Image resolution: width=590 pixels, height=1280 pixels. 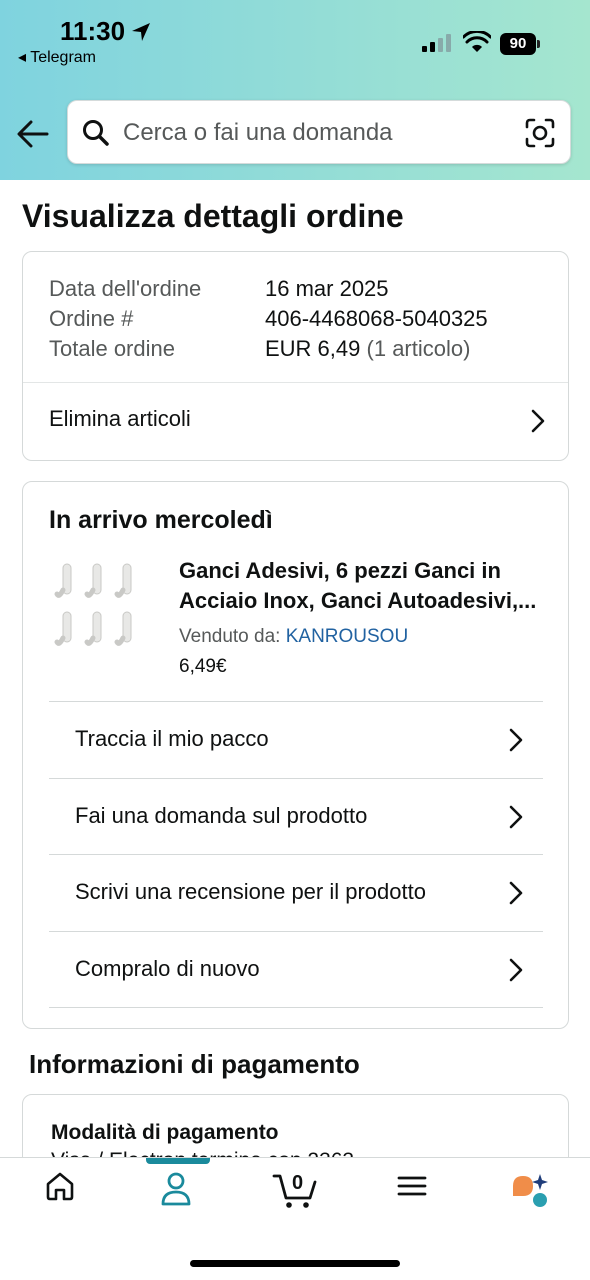 I want to click on person-icon, so click(x=176, y=1189).